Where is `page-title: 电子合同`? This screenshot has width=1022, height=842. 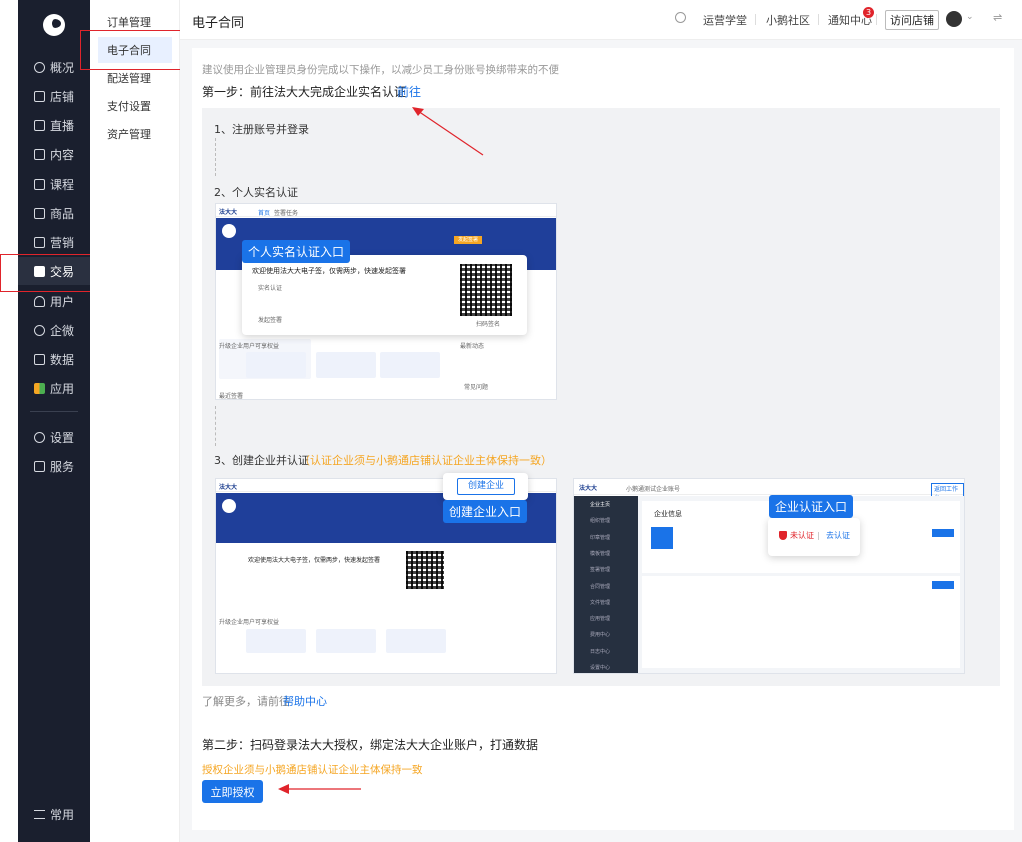
page-title: 电子合同 is located at coordinates (218, 23).